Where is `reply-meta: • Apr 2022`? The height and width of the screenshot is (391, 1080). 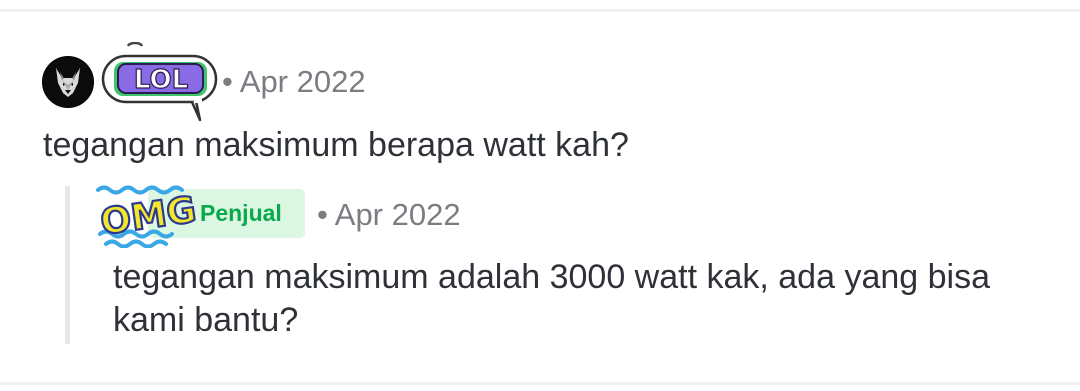 reply-meta: • Apr 2022 is located at coordinates (389, 215).